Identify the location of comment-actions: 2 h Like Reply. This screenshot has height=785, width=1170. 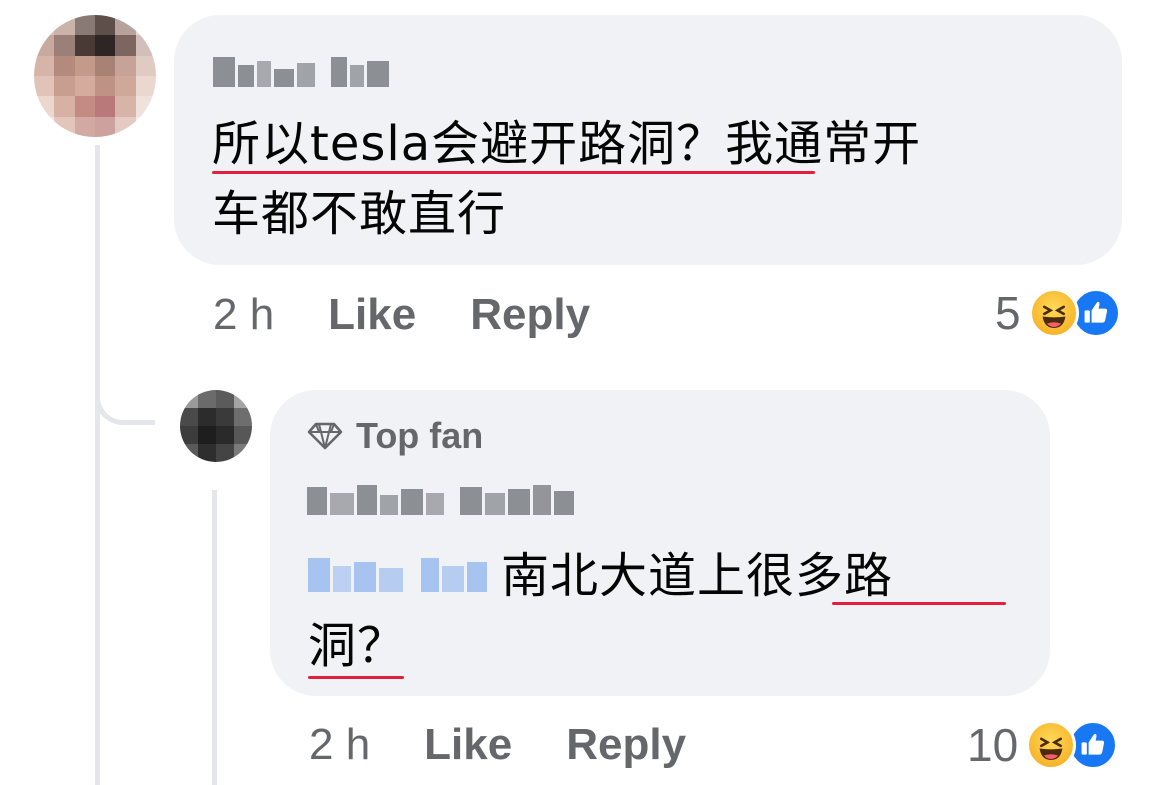
(428, 315).